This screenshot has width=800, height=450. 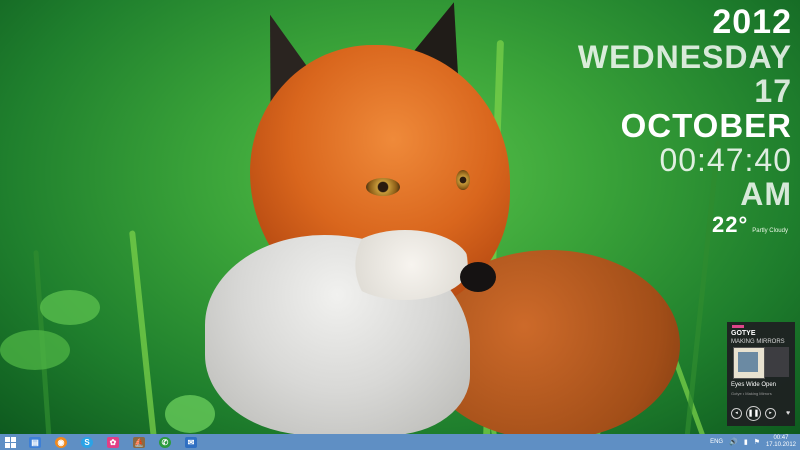 What do you see at coordinates (706, 125) in the screenshot?
I see `clock-month: OCTOBER` at bounding box center [706, 125].